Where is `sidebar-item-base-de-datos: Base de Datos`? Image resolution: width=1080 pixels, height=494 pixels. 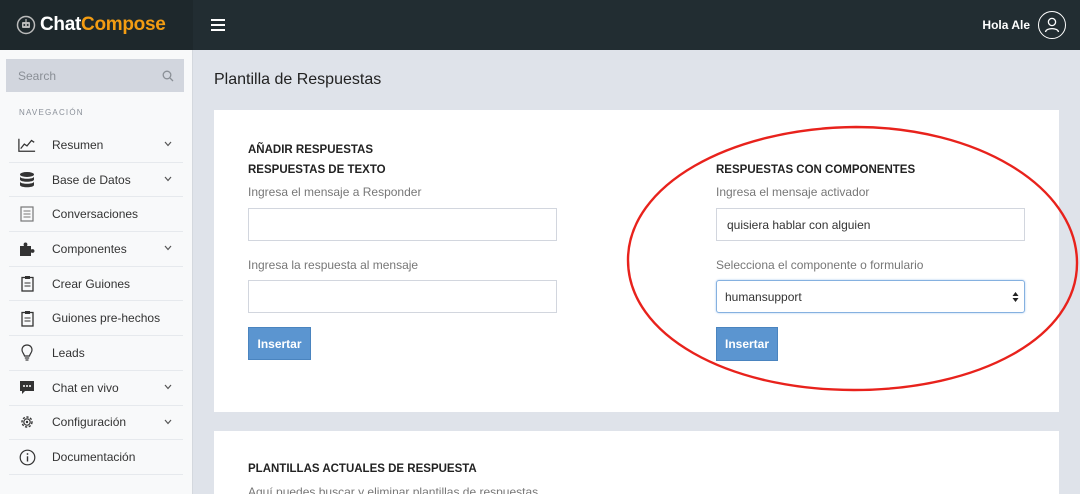 sidebar-item-base-de-datos: Base de Datos is located at coordinates (96, 180).